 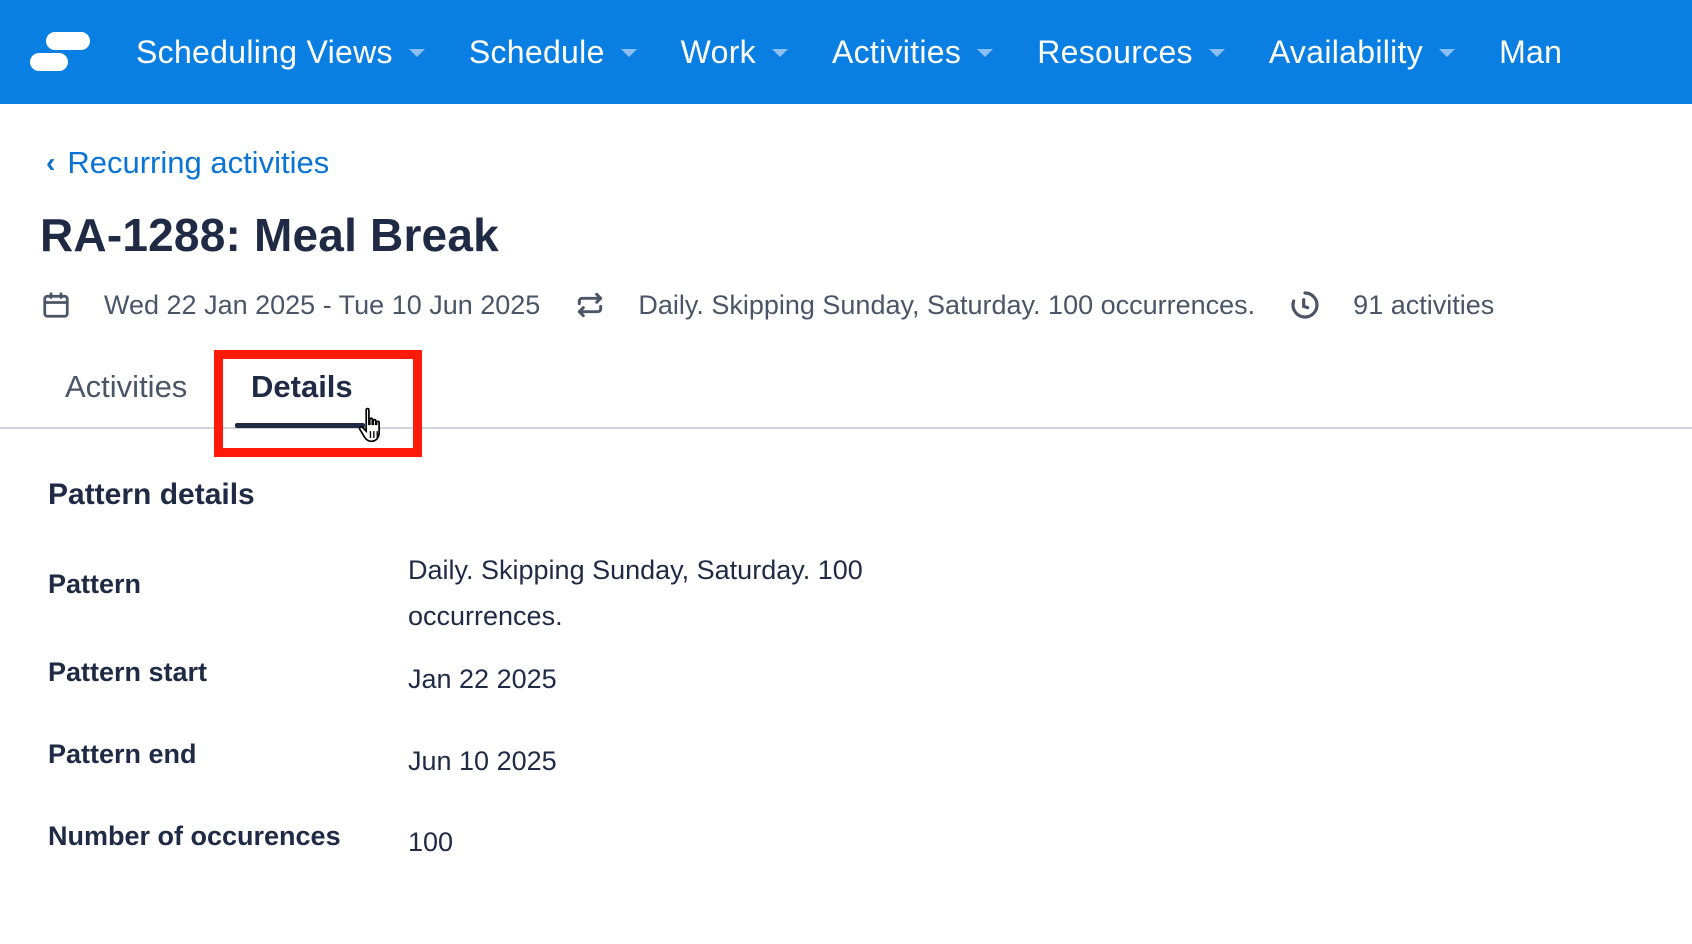 I want to click on activity-count: 91 activities, so click(x=1424, y=304).